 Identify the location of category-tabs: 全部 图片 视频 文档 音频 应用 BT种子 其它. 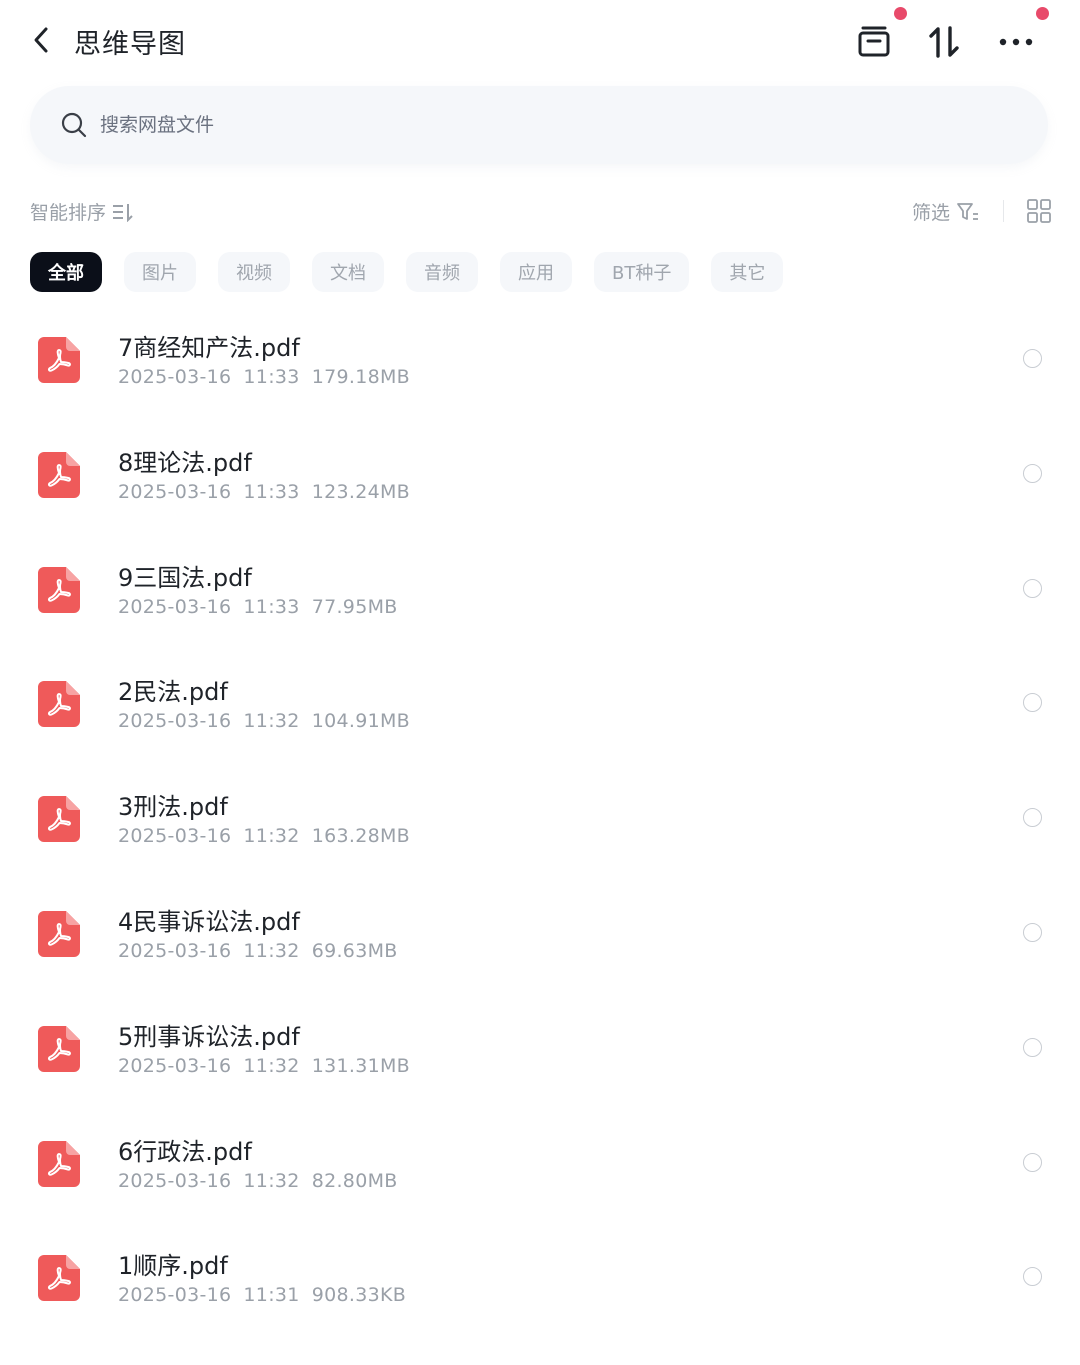
(407, 272).